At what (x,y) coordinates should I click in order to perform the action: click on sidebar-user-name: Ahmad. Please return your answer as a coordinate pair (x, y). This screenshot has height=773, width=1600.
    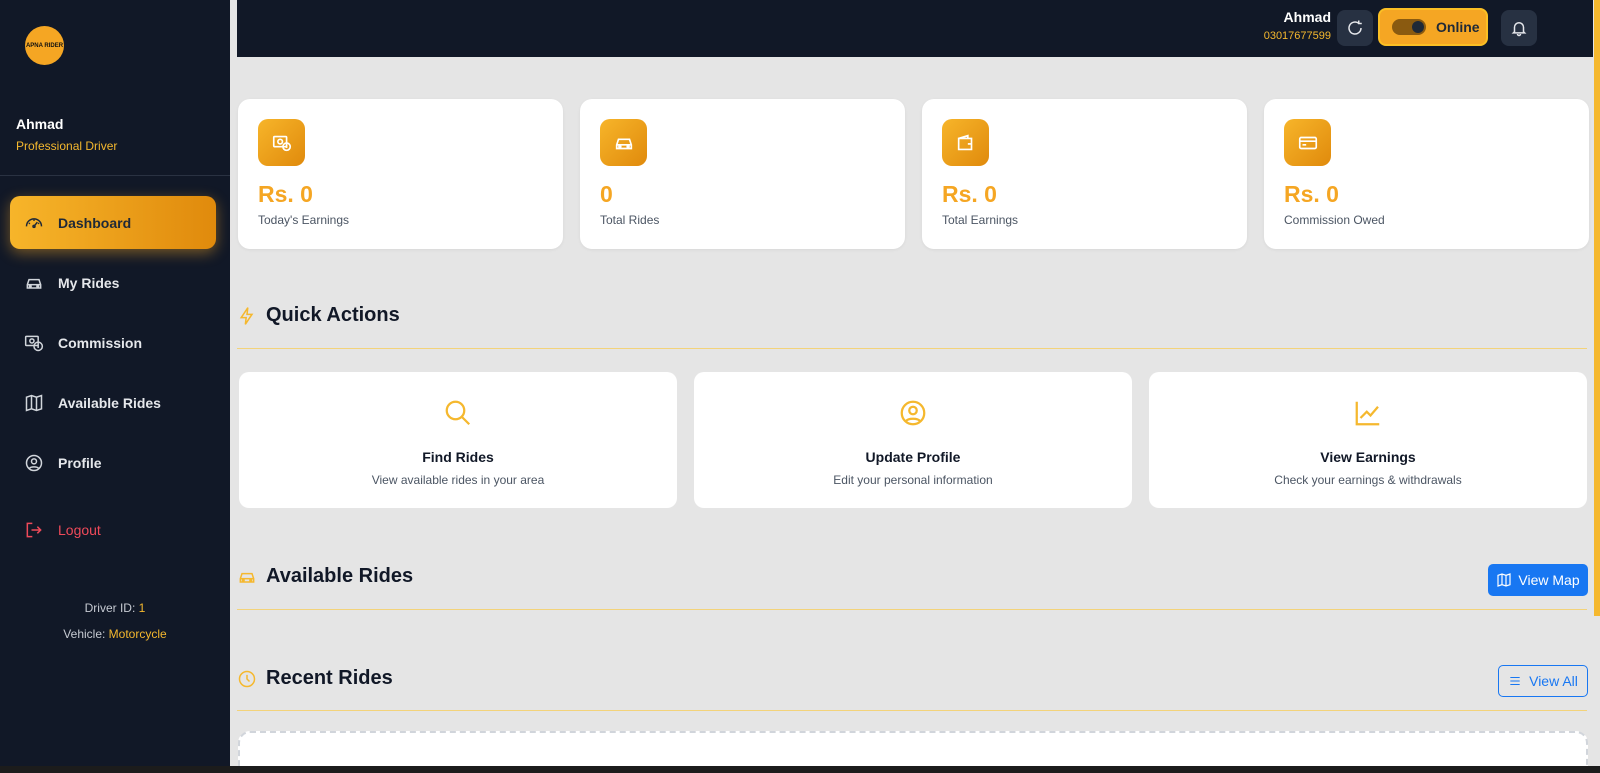
    Looking at the image, I should click on (40, 124).